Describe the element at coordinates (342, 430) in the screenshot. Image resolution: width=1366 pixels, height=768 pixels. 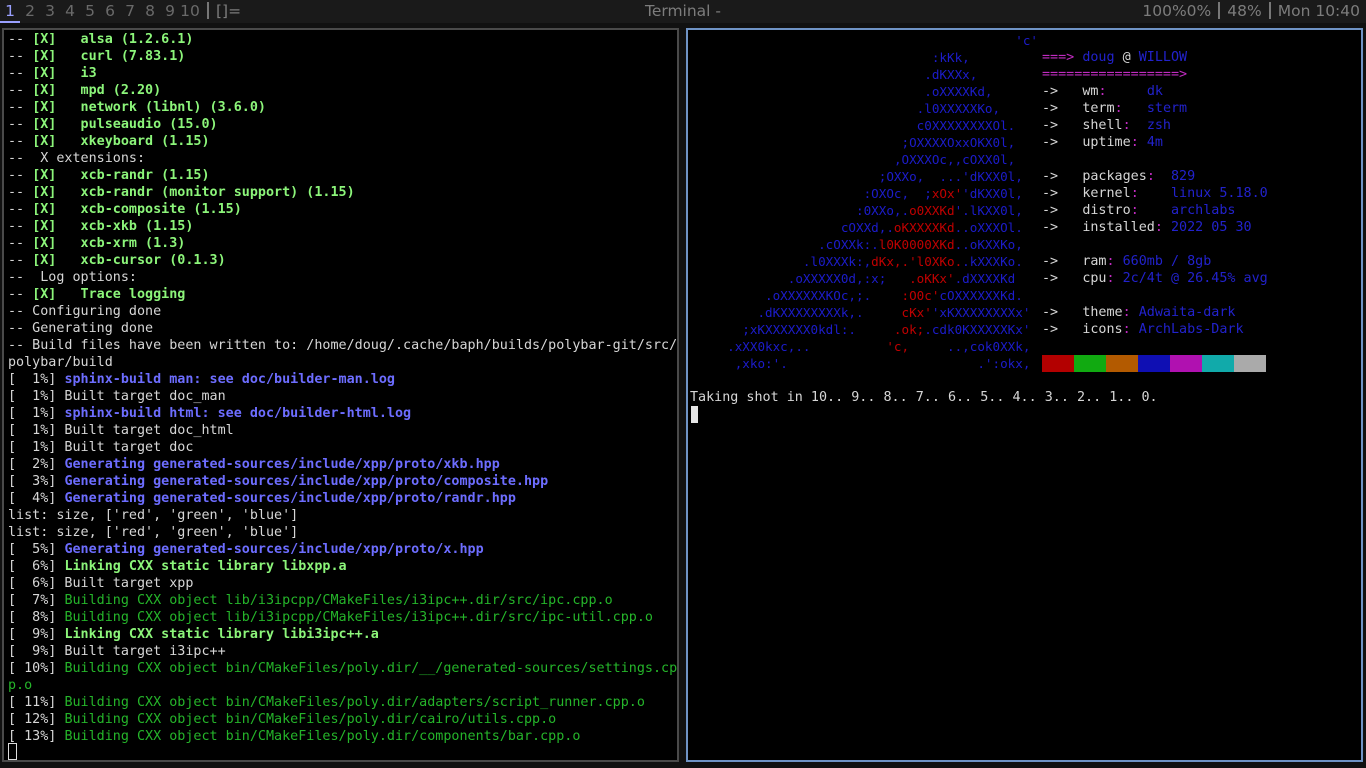
I see `output-line: [ 1%] Built target doc_html` at that location.